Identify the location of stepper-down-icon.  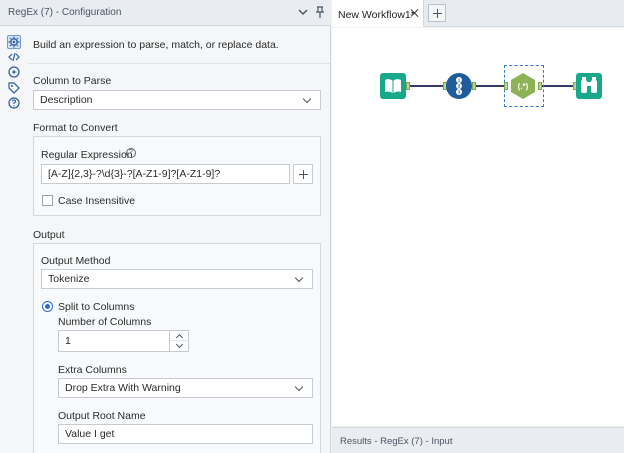
(179, 346).